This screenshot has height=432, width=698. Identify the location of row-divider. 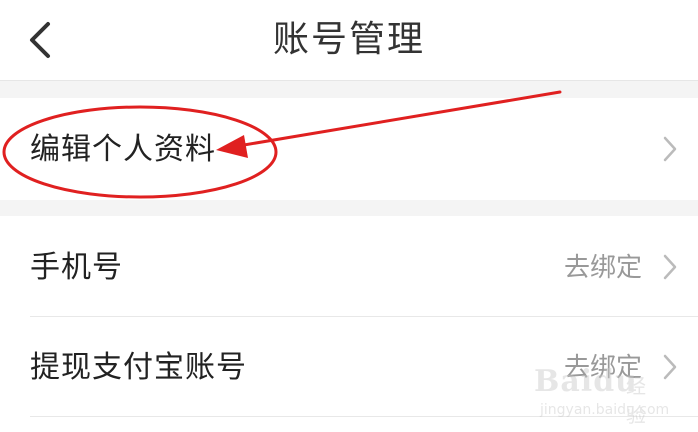
(364, 416).